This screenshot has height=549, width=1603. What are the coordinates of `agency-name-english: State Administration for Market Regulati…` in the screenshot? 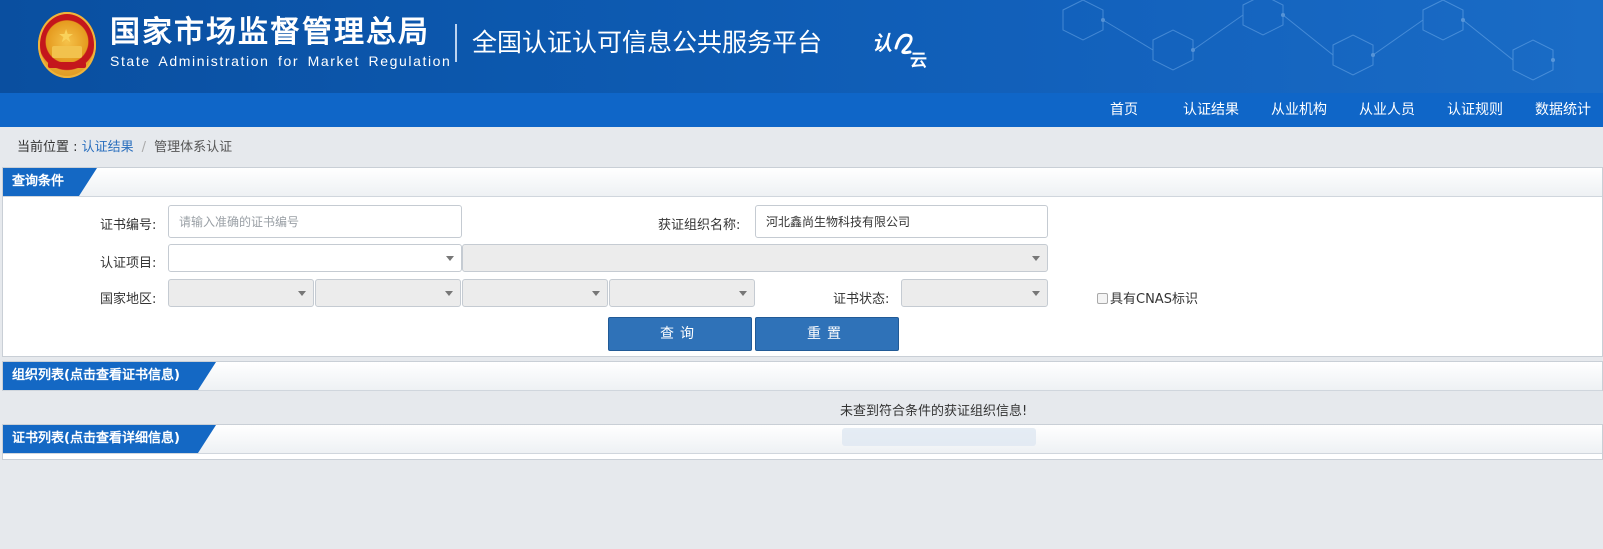 It's located at (281, 61).